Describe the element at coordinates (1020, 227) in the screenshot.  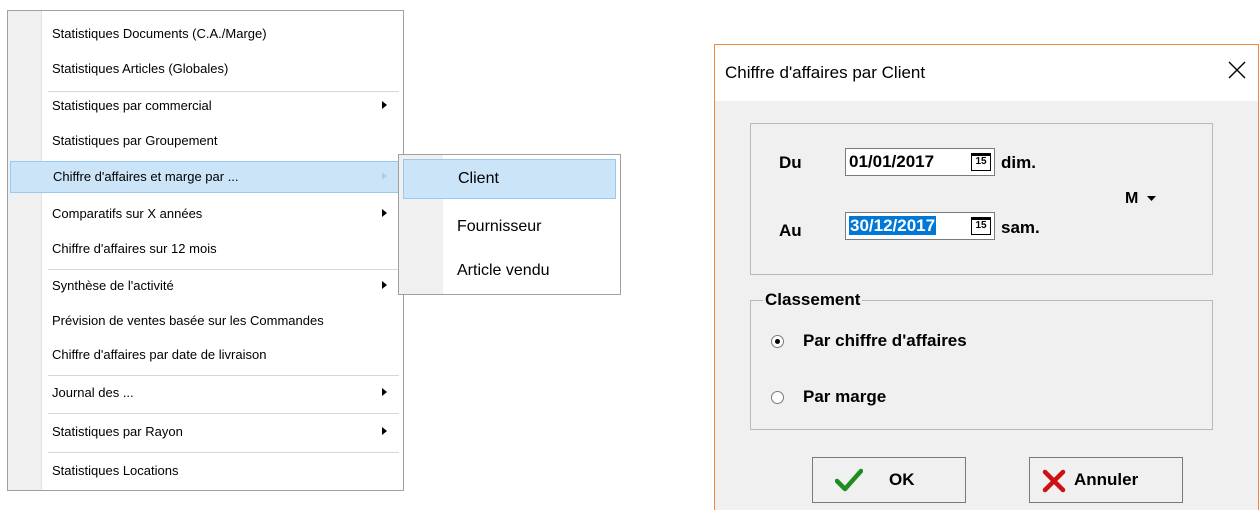
I see `to-day-label: sam.` at that location.